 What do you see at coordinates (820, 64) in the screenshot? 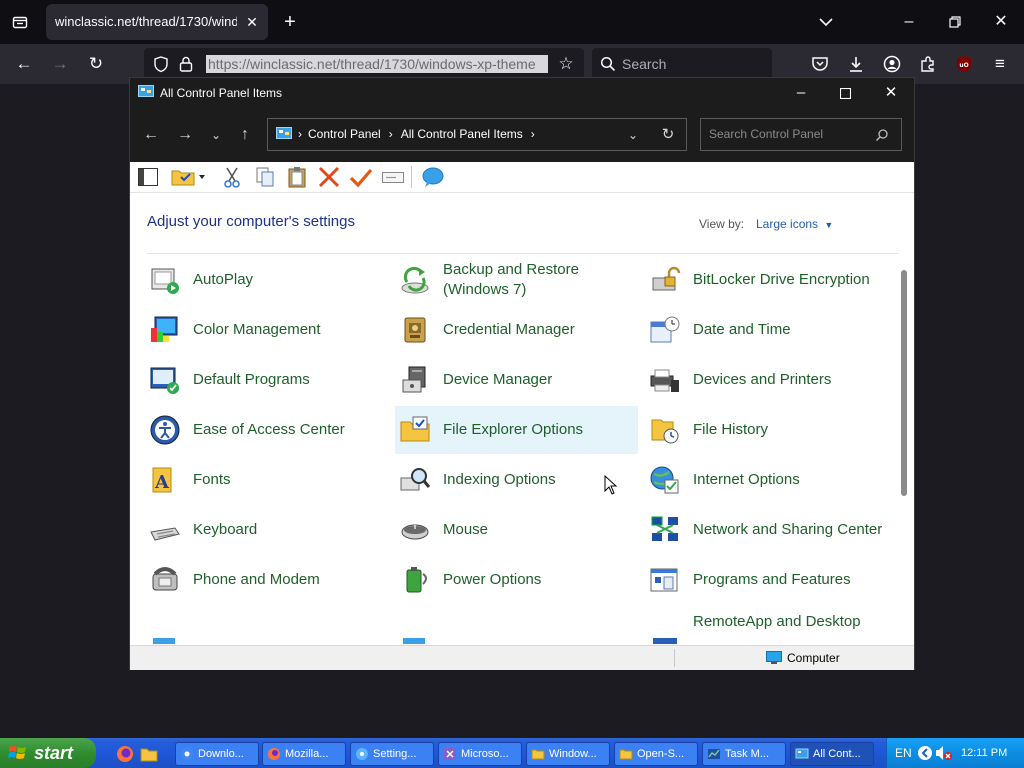
I see `pocket-icon` at bounding box center [820, 64].